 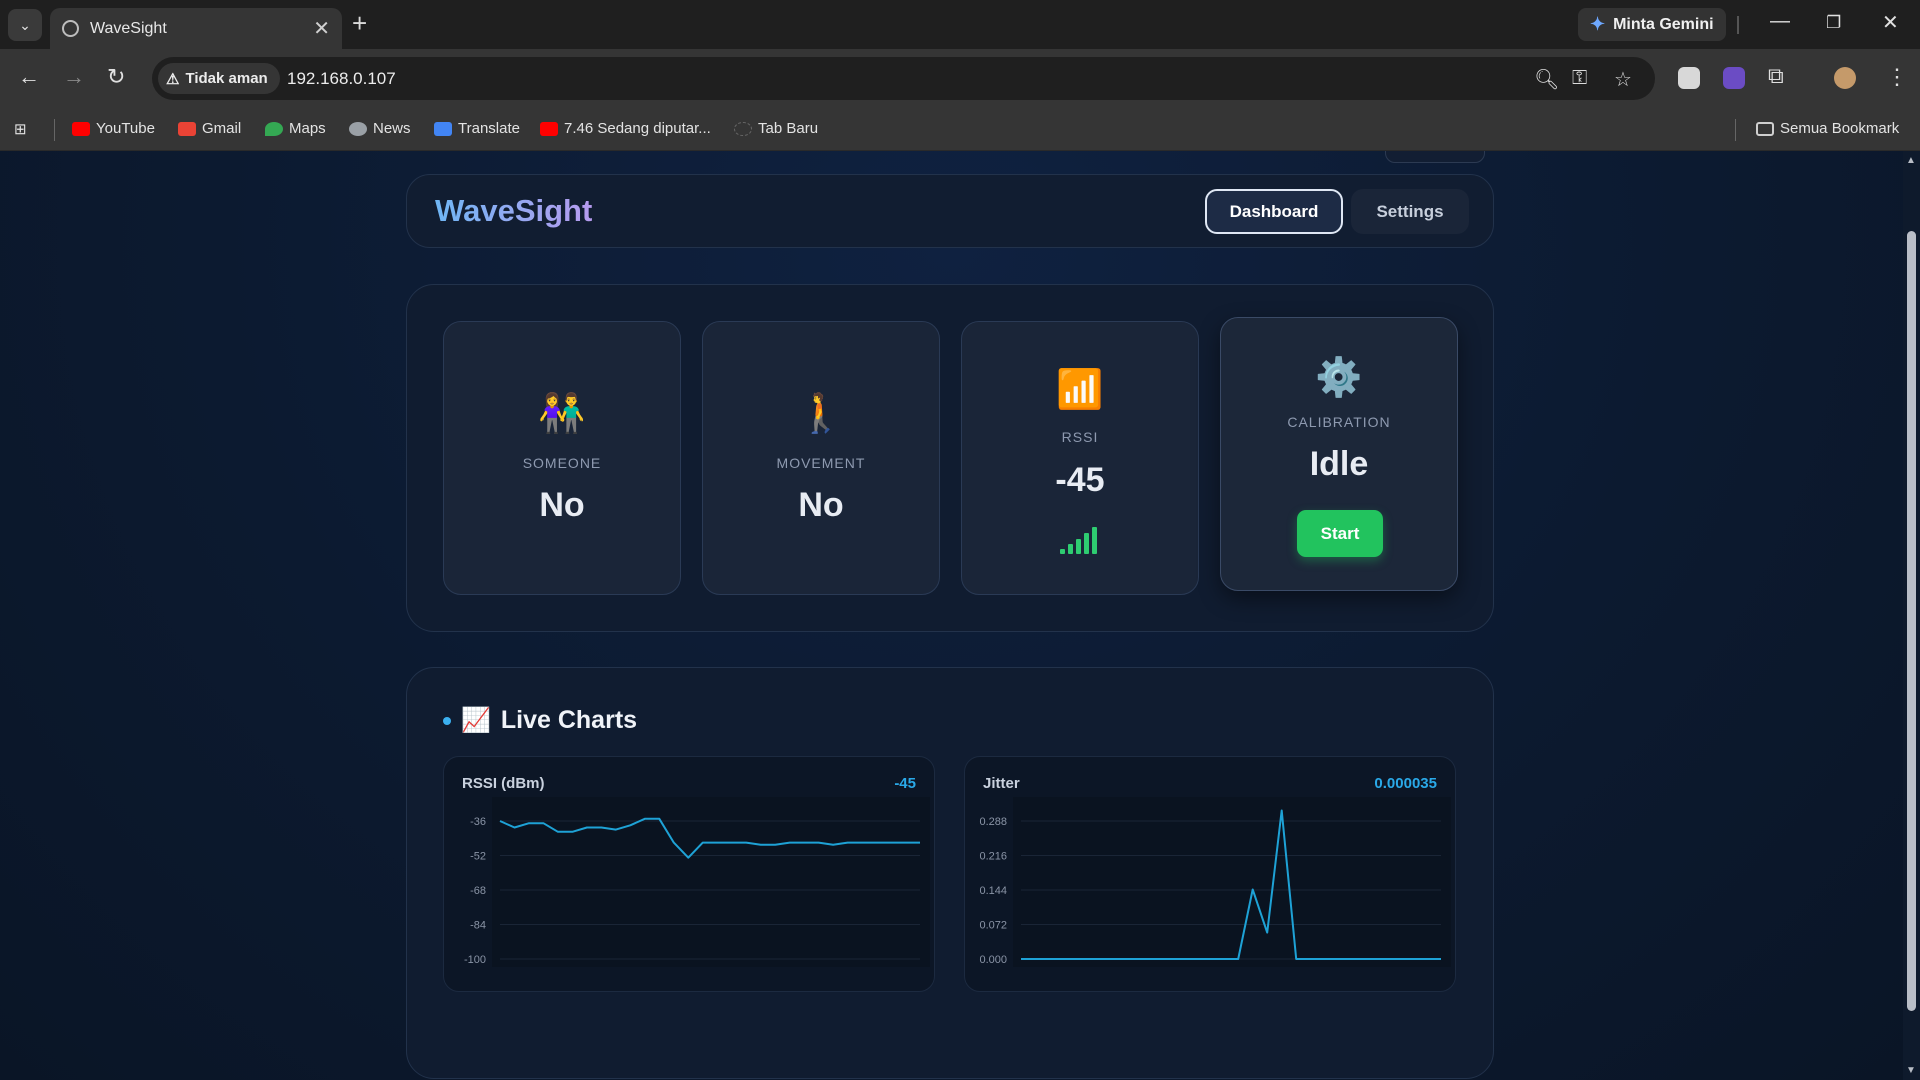 I want to click on bookmark-gmail: Gmail, so click(x=209, y=128).